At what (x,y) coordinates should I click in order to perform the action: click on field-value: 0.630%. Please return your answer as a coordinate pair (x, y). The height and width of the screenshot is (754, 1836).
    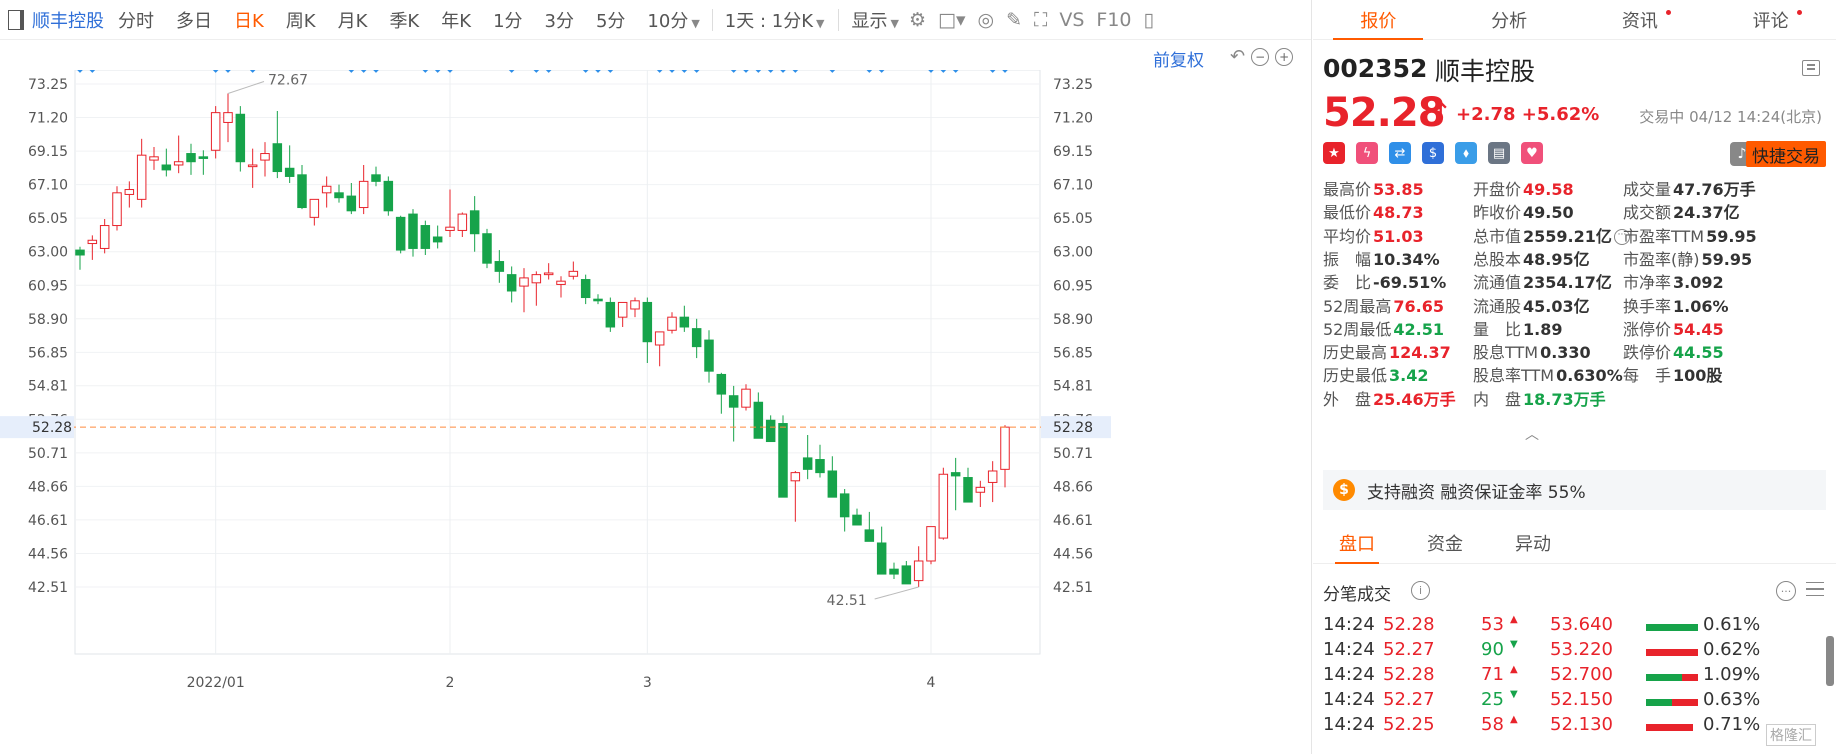
    Looking at the image, I should click on (1589, 376).